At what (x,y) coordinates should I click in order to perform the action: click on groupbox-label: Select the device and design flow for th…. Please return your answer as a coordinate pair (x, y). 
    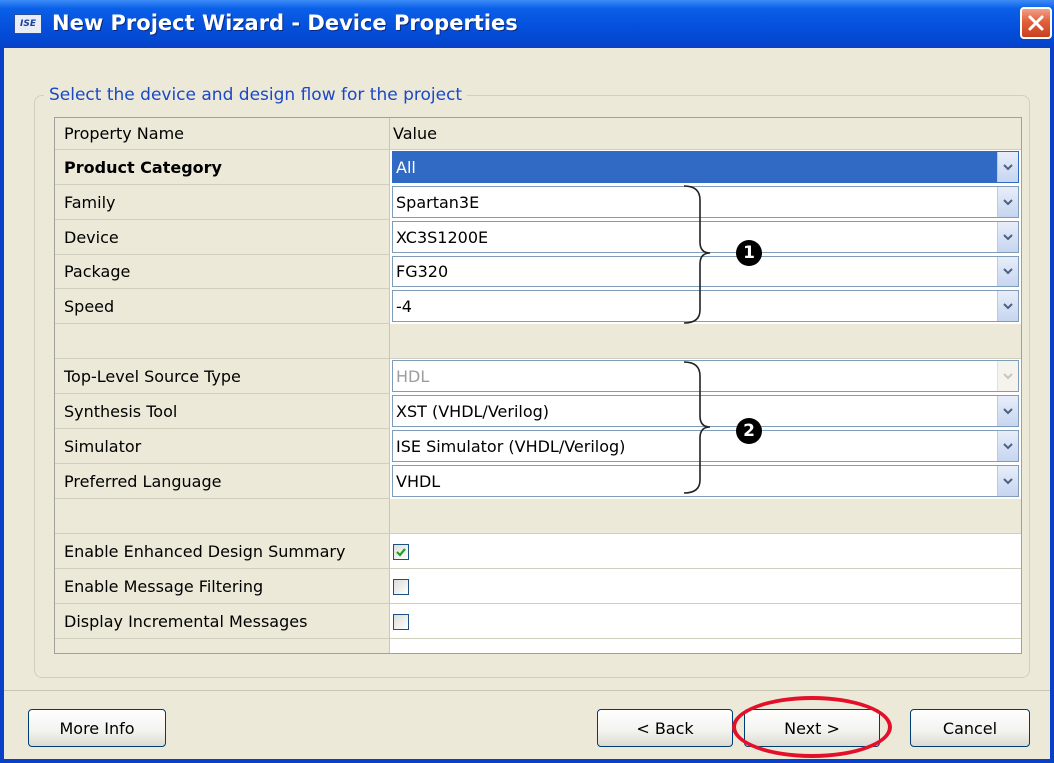
    Looking at the image, I should click on (256, 95).